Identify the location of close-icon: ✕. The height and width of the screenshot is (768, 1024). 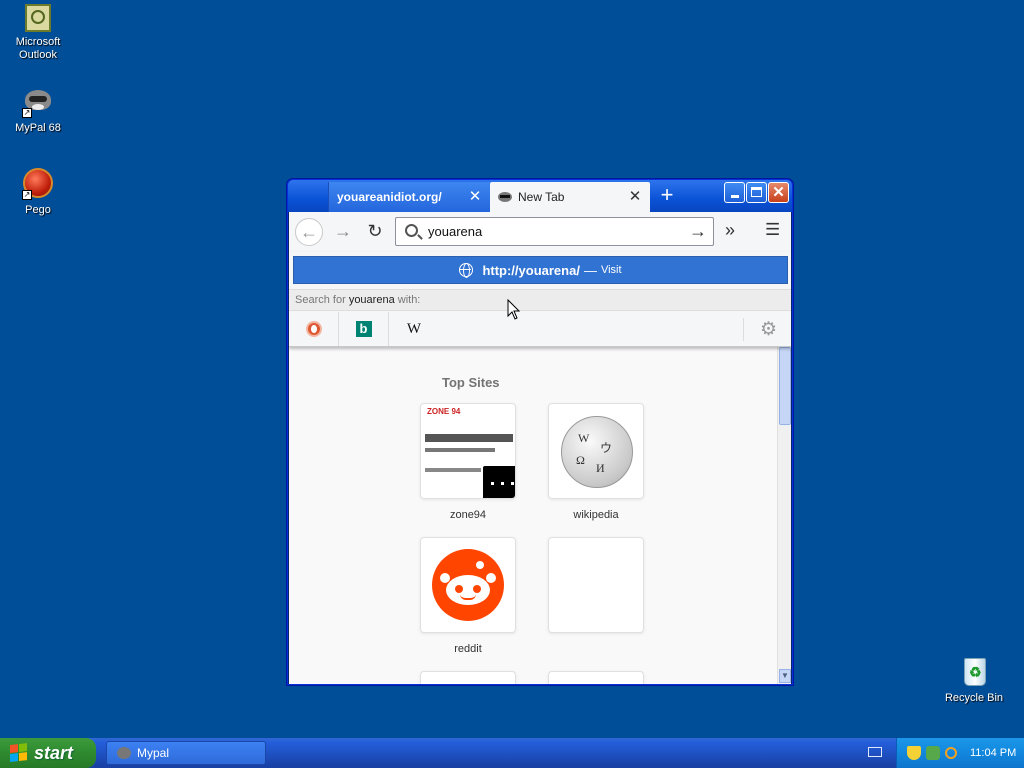
(778, 192).